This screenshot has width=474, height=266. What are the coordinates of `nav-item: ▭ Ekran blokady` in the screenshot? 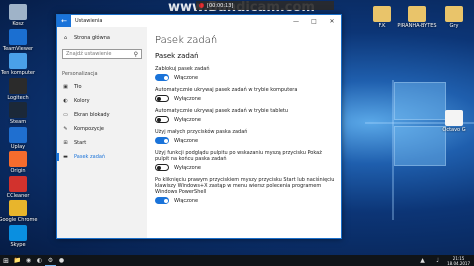 It's located at (102, 115).